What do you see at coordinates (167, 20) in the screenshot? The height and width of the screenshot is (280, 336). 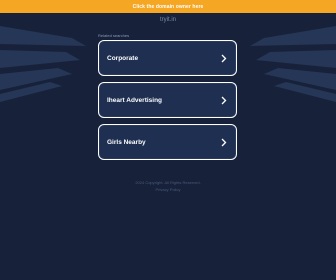 I see `domain-name: tryit.in` at bounding box center [167, 20].